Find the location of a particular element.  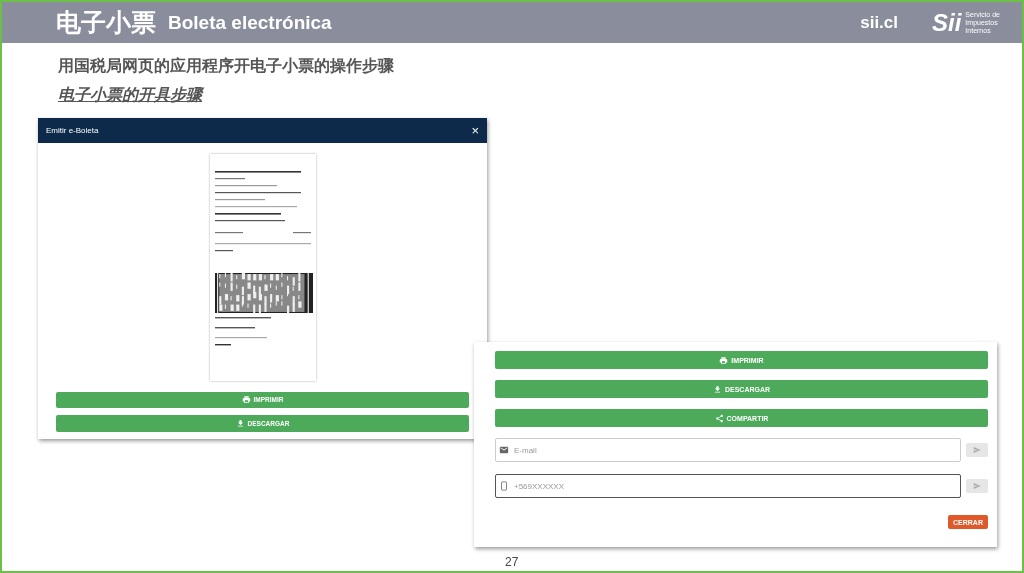

mail-icon is located at coordinates (504, 450).